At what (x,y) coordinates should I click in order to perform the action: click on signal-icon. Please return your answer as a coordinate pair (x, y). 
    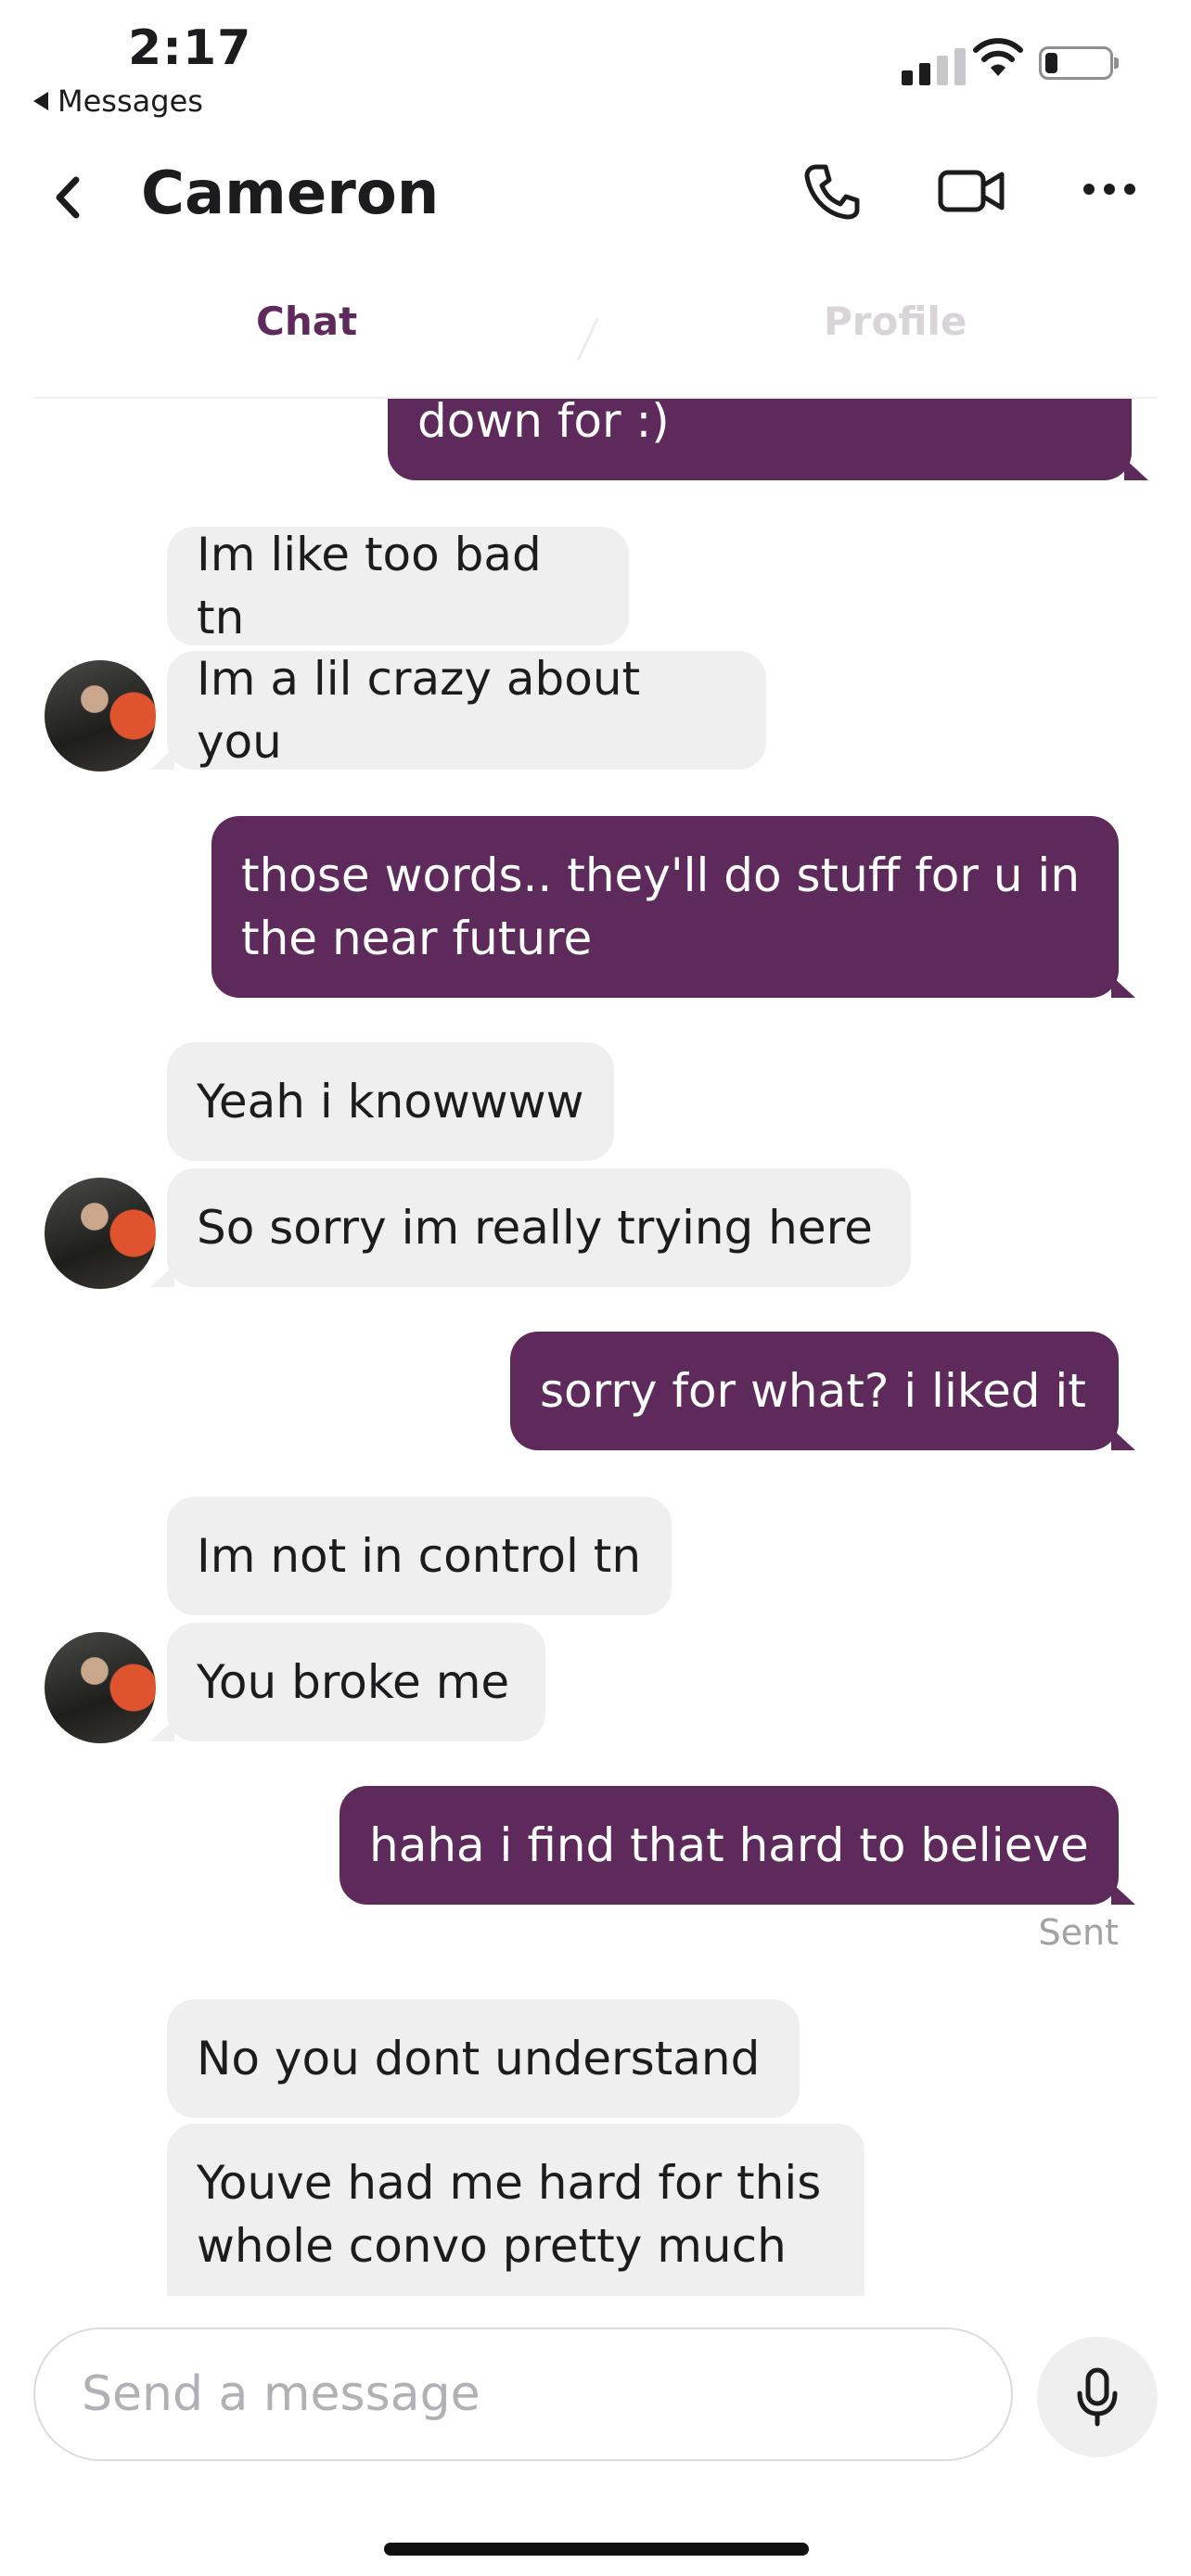
    Looking at the image, I should click on (934, 66).